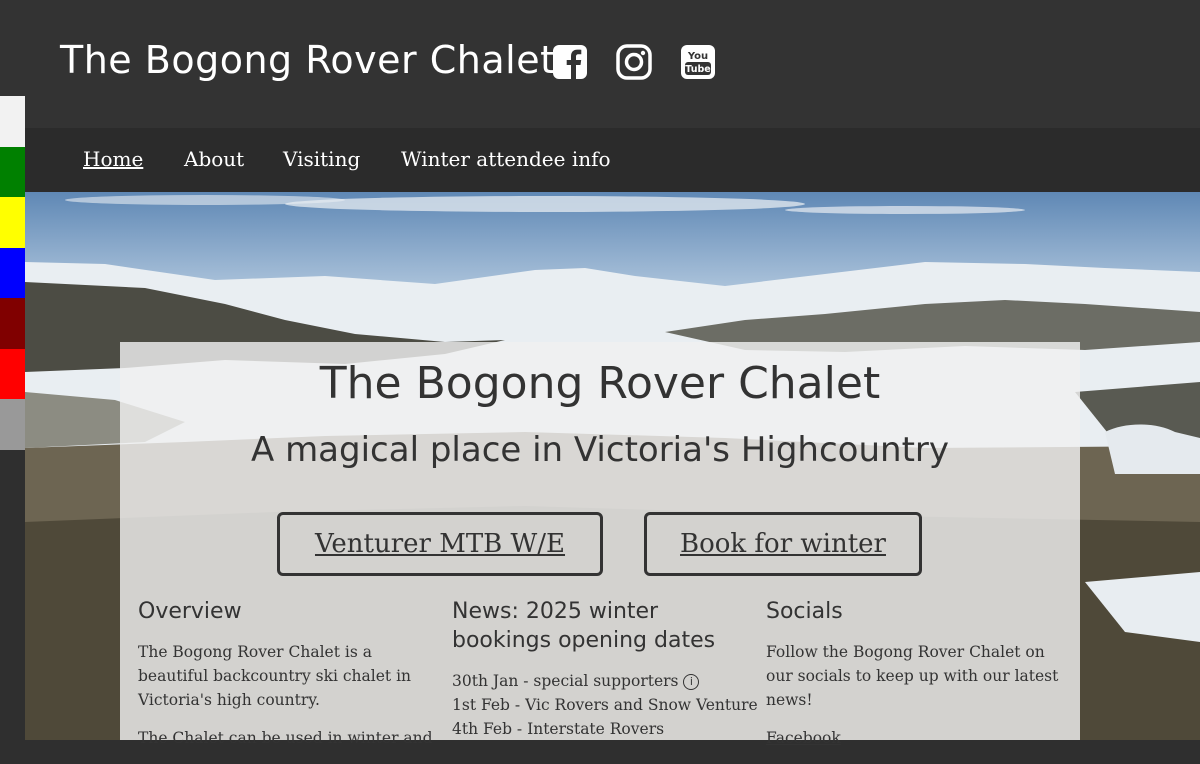 The width and height of the screenshot is (1200, 764). What do you see at coordinates (558, 729) in the screenshot?
I see `news-item: 4th Feb - Interstate Rovers` at bounding box center [558, 729].